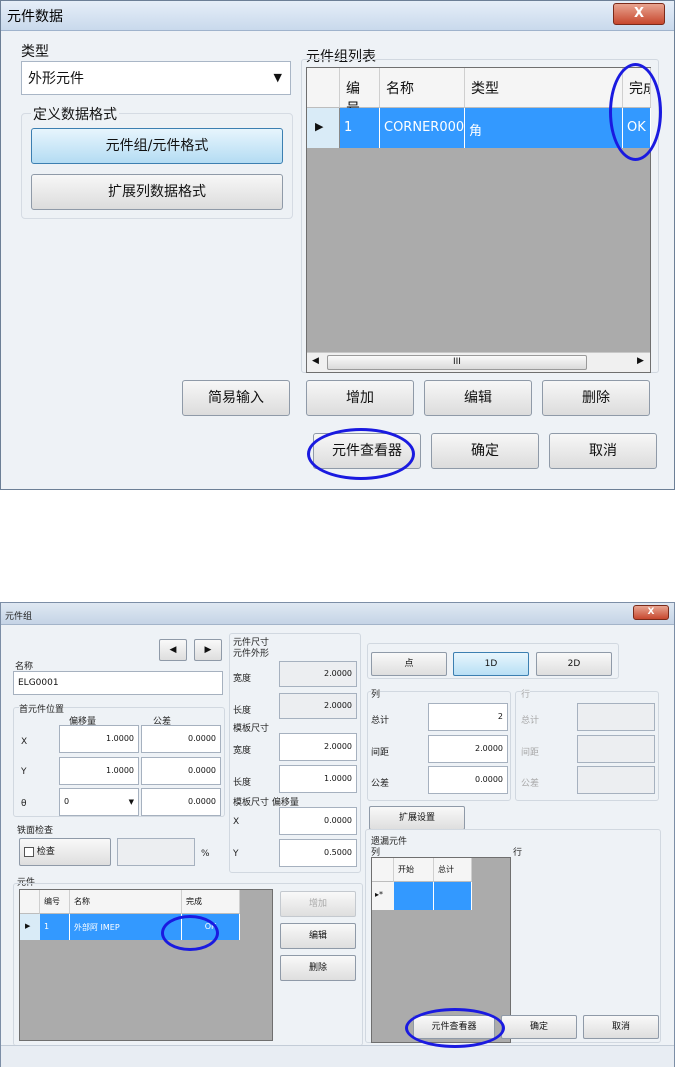 The image size is (675, 1068). Describe the element at coordinates (67, 801) in the screenshot. I see `theta-select-value: 0` at that location.